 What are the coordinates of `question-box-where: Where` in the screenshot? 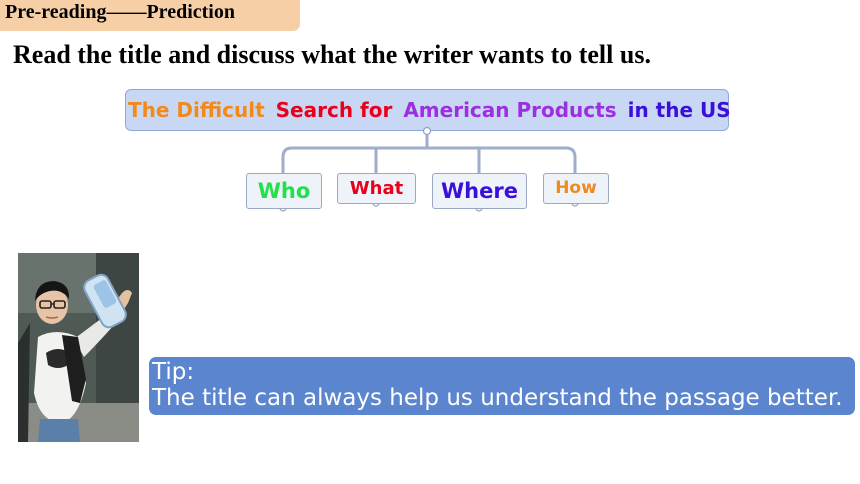 It's located at (479, 191).